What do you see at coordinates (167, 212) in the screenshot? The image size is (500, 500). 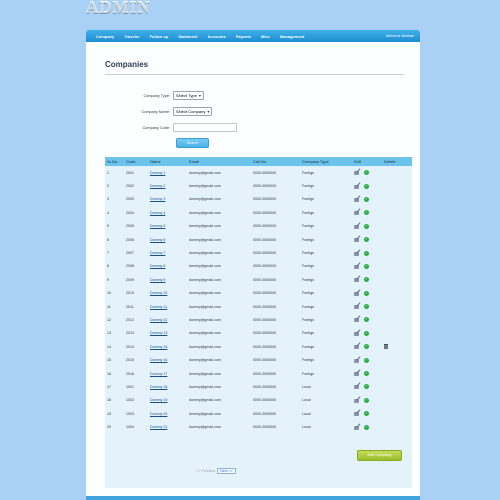 I see `company-name-link: Dummy 4` at bounding box center [167, 212].